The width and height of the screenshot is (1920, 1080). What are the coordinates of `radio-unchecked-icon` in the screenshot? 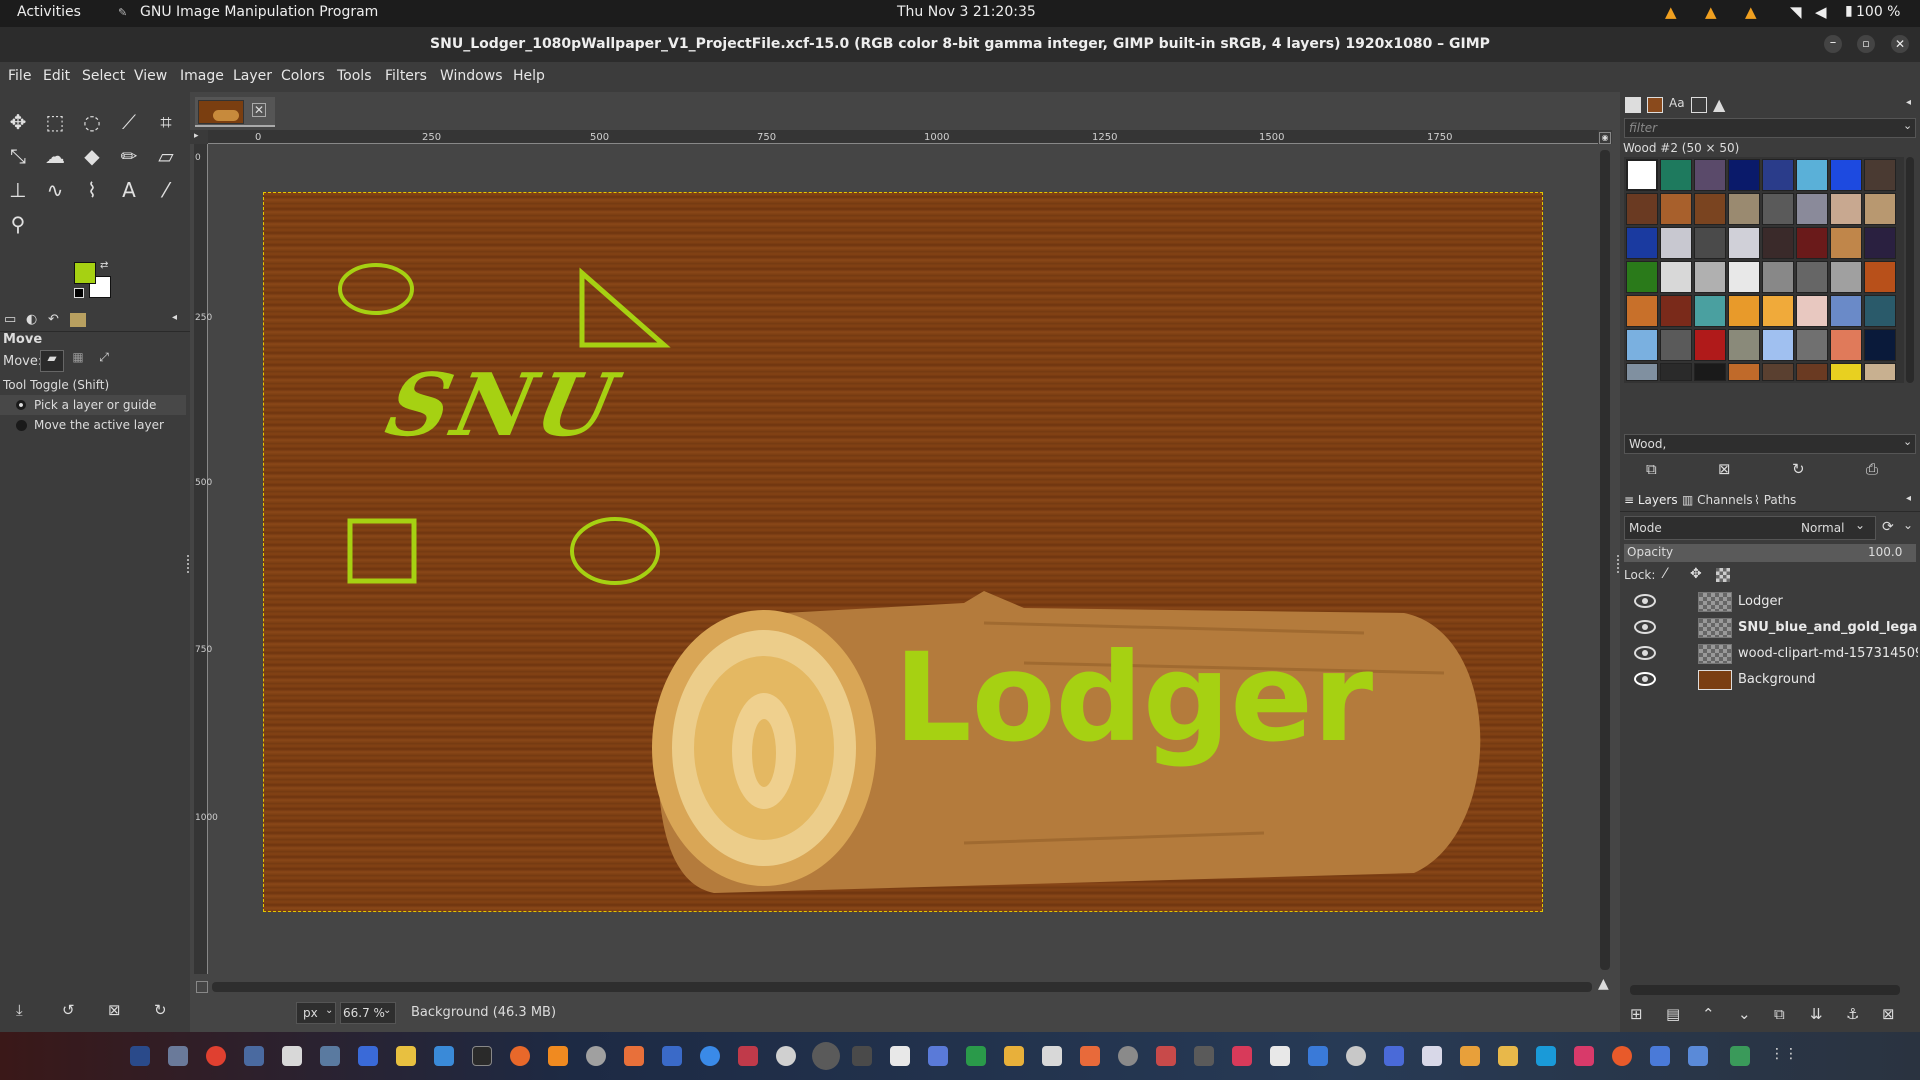 It's located at (21, 425).